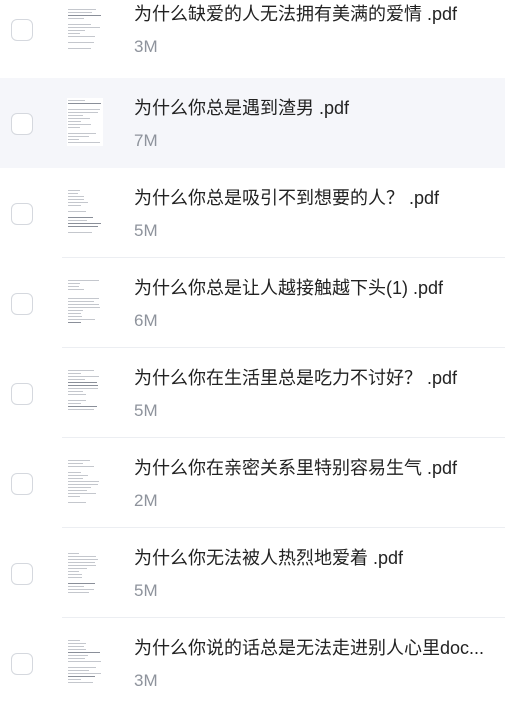 The height and width of the screenshot is (708, 505). What do you see at coordinates (252, 44) in the screenshot?
I see `file-row: 为什么缺爱的人无法拥有美满的爱情 .pdf 3M` at bounding box center [252, 44].